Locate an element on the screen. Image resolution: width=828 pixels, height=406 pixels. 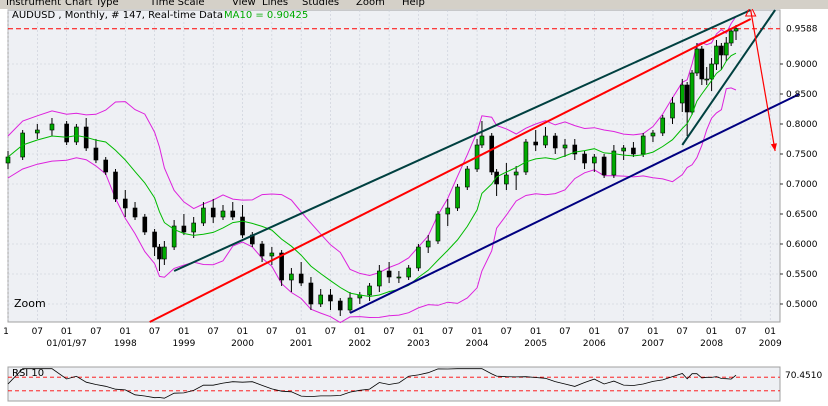
y-tick-label: 0.8000 is located at coordinates (802, 125).